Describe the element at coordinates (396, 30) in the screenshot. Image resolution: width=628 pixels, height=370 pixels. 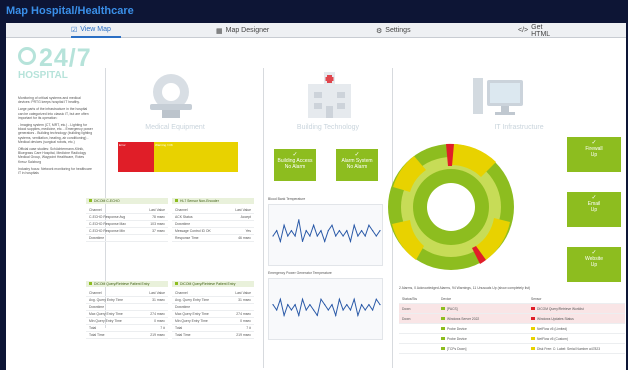
I see `tab-settings: ⚙ Settings` at that location.